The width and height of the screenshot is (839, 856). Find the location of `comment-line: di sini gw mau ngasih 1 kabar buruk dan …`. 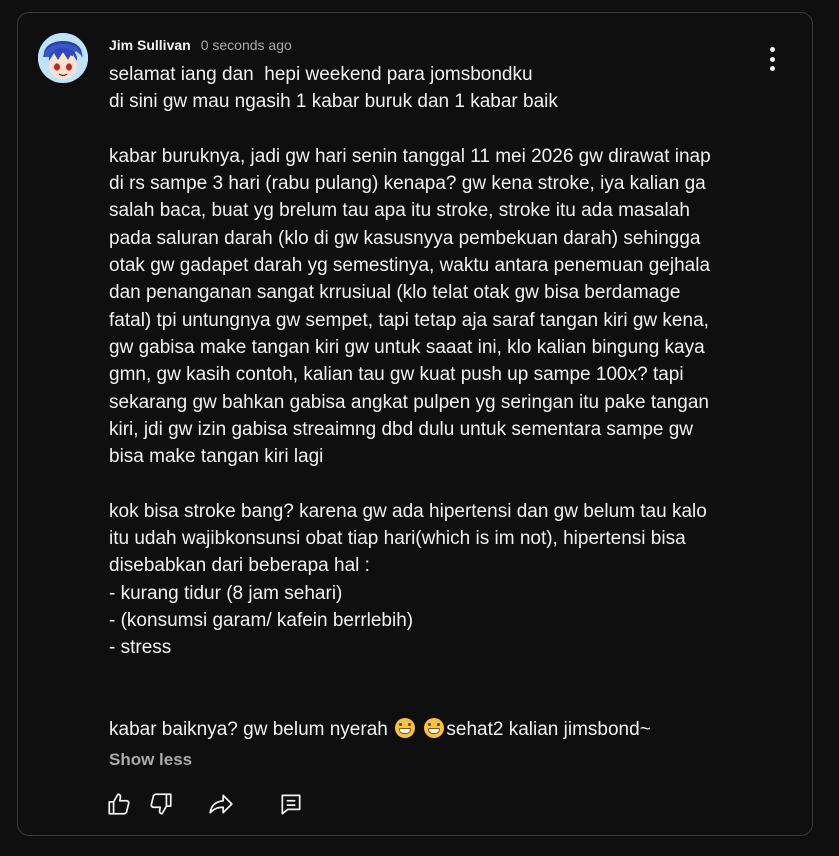

comment-line: di sini gw mau ngasih 1 kabar buruk dan … is located at coordinates (333, 102).